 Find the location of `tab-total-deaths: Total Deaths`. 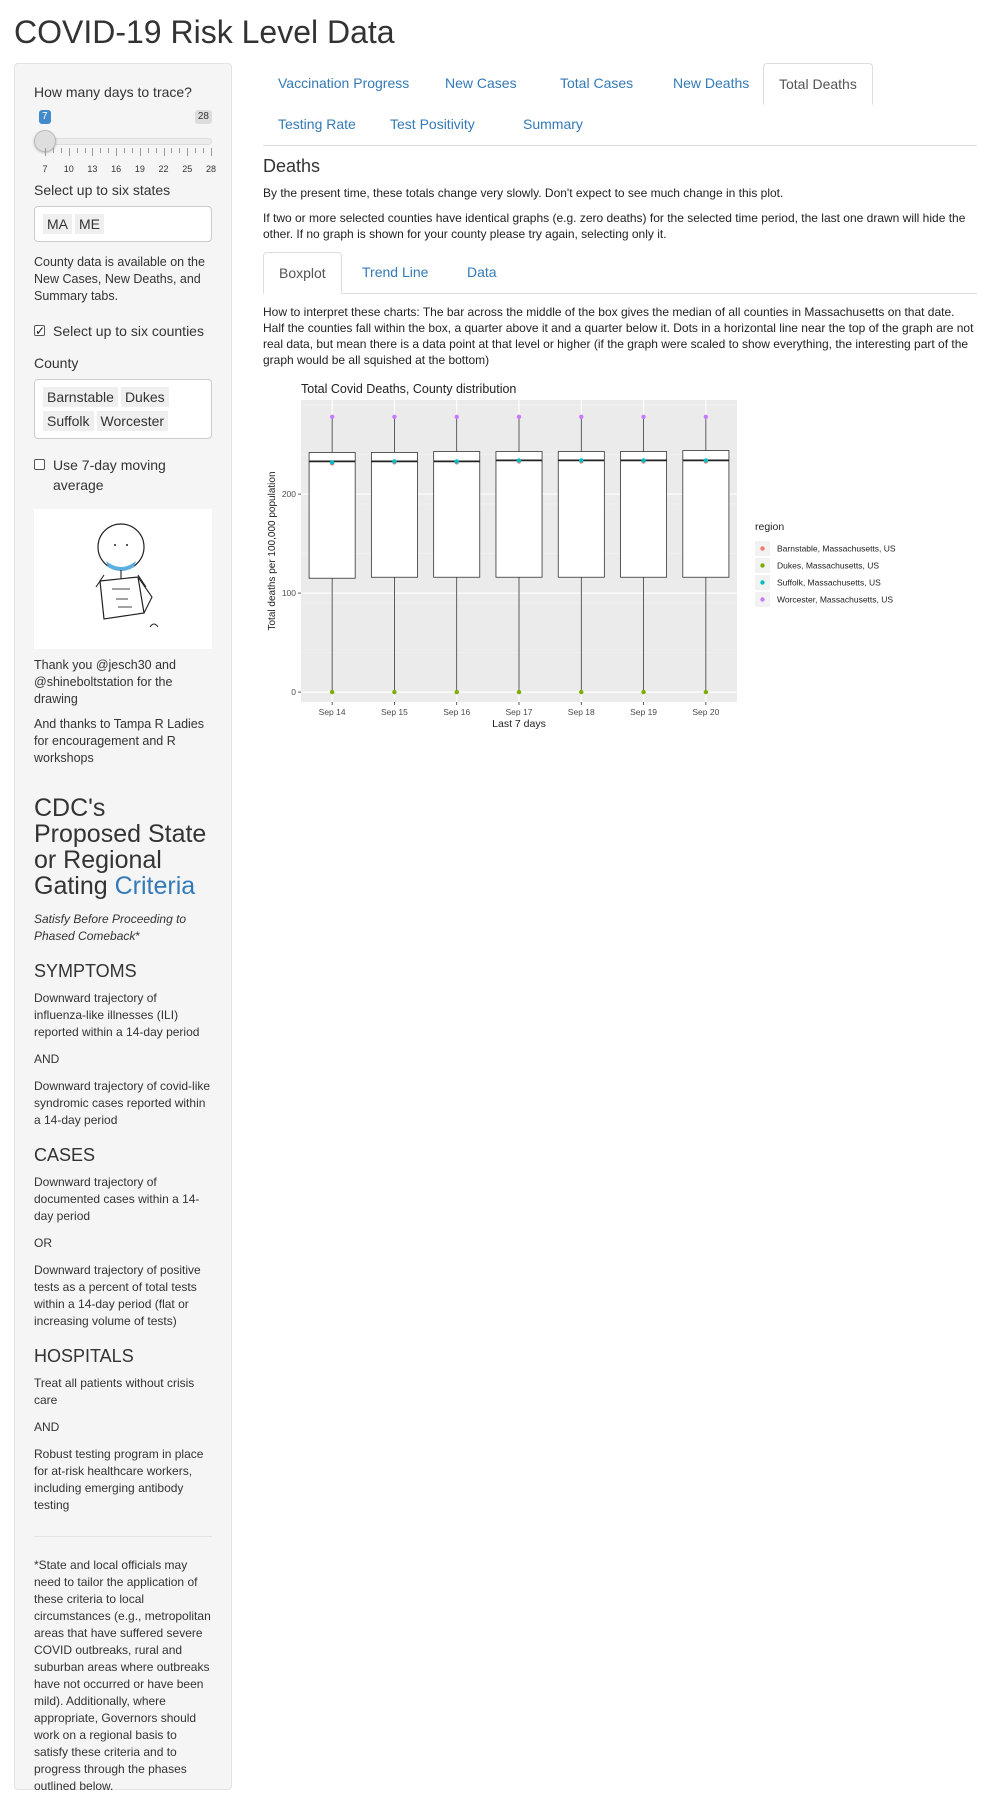

tab-total-deaths: Total Deaths is located at coordinates (818, 84).